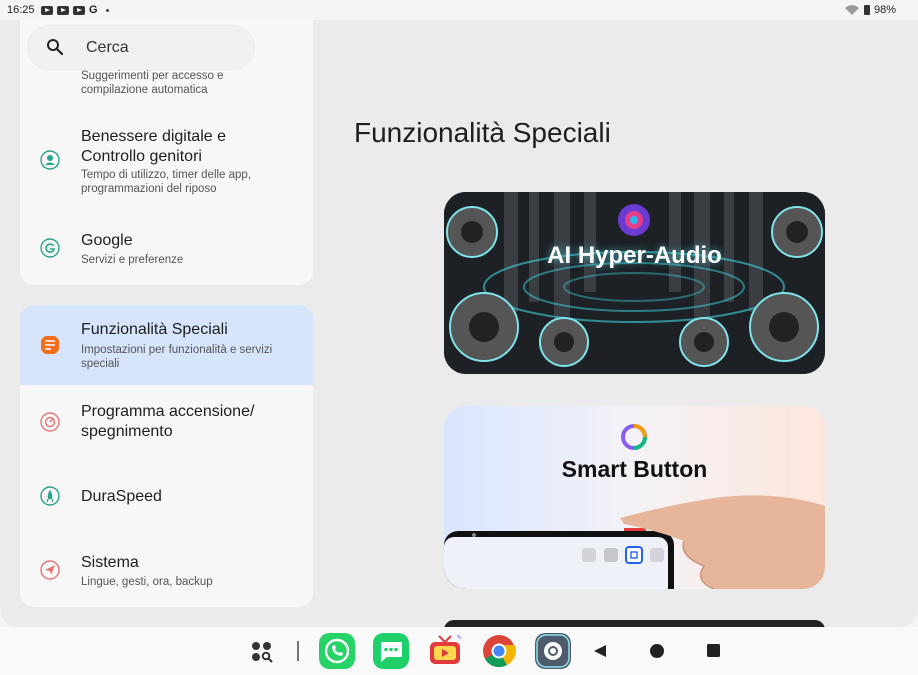 This screenshot has width=918, height=675. Describe the element at coordinates (107, 240) in the screenshot. I see `settings-item-title: Google` at that location.